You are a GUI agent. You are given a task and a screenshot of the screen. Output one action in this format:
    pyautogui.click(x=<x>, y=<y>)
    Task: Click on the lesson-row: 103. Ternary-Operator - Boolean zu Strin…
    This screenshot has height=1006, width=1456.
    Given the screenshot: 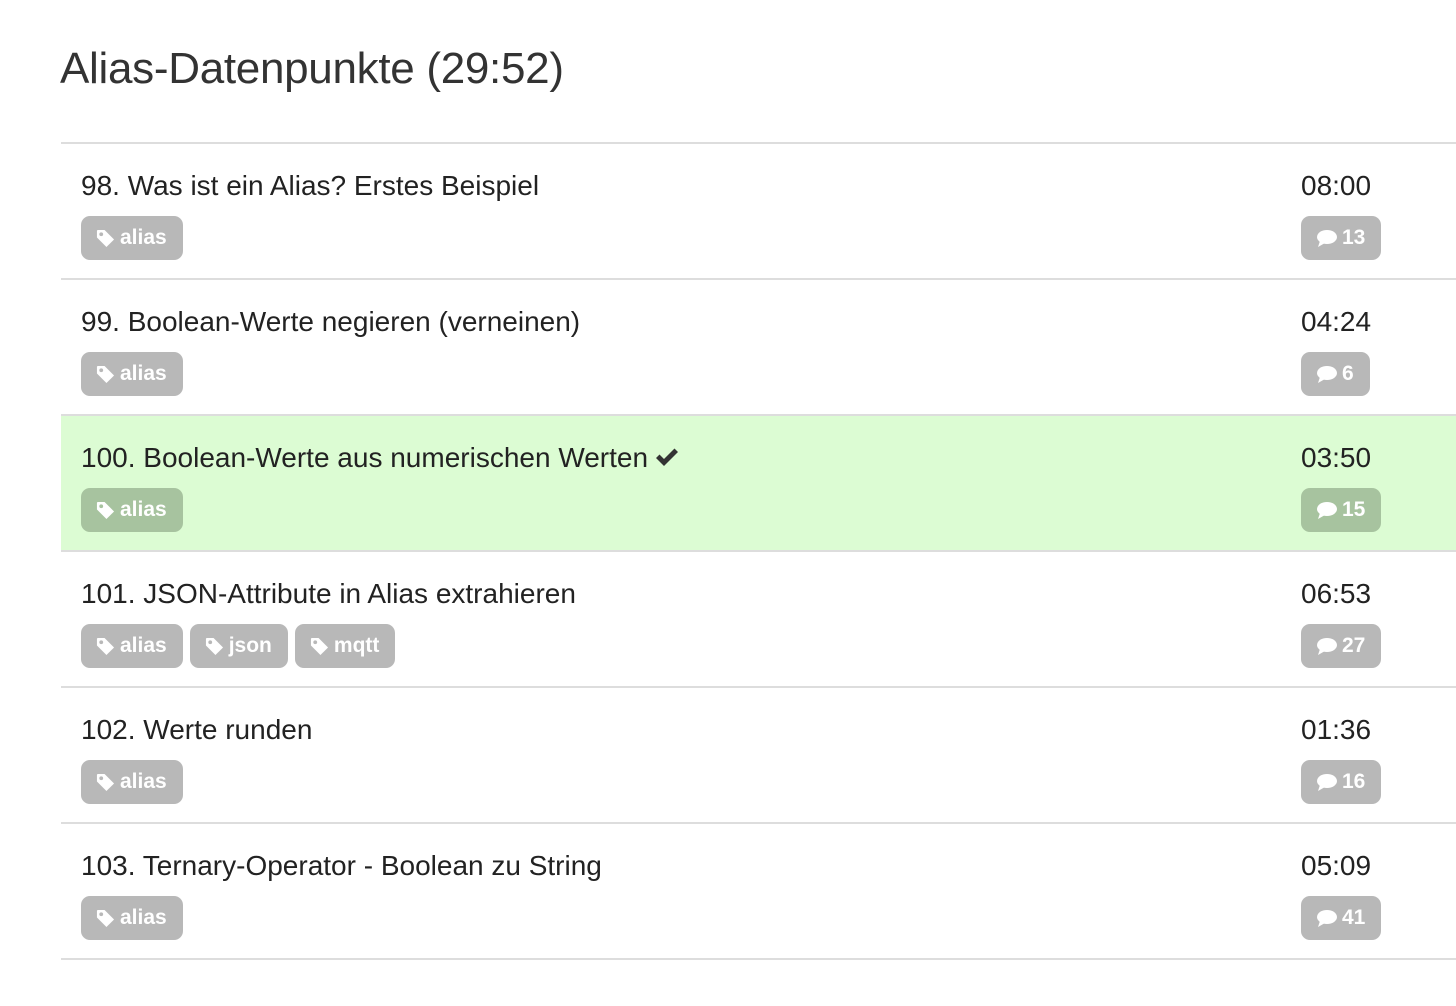 What is the action you would take?
    pyautogui.click(x=758, y=892)
    